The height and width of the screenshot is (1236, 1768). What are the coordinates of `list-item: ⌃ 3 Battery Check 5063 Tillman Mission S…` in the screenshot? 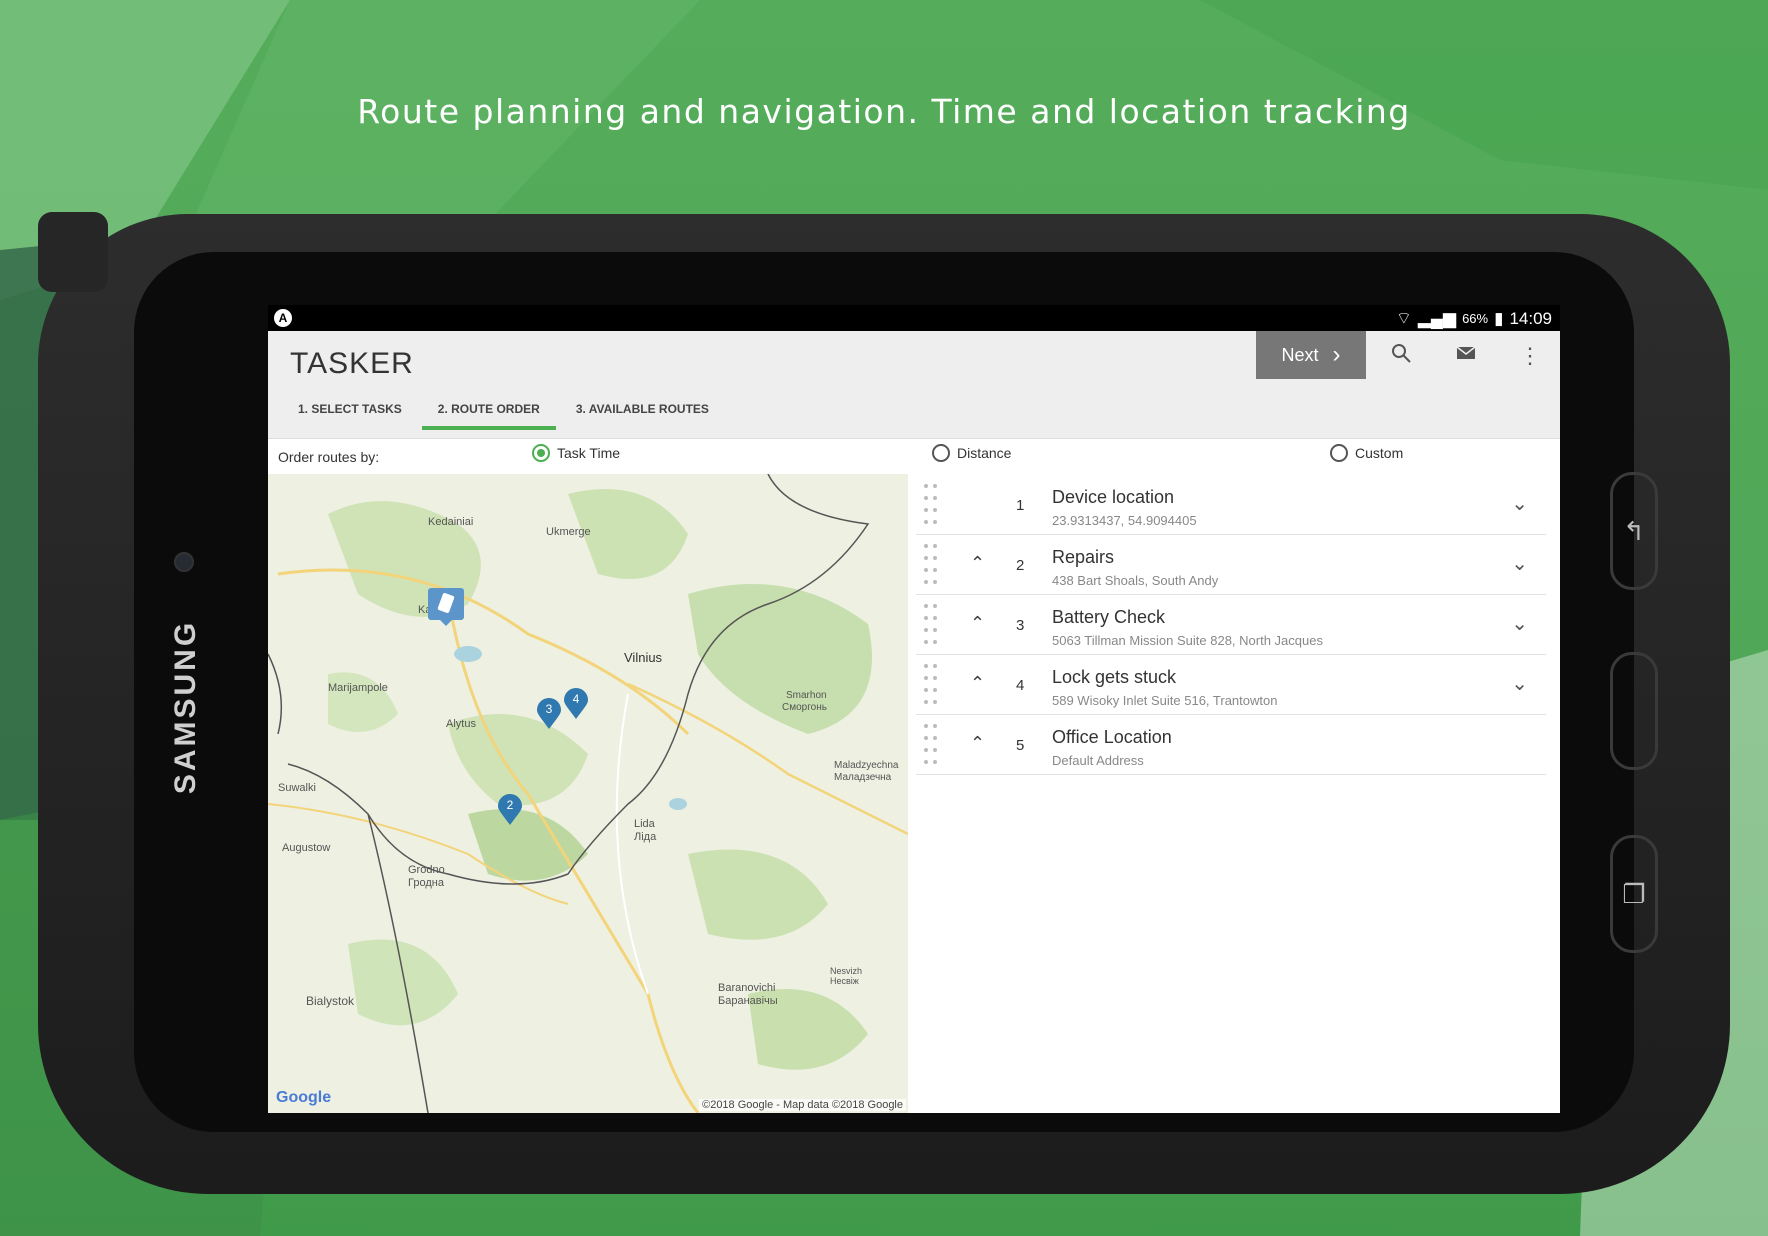 It's located at (1231, 625).